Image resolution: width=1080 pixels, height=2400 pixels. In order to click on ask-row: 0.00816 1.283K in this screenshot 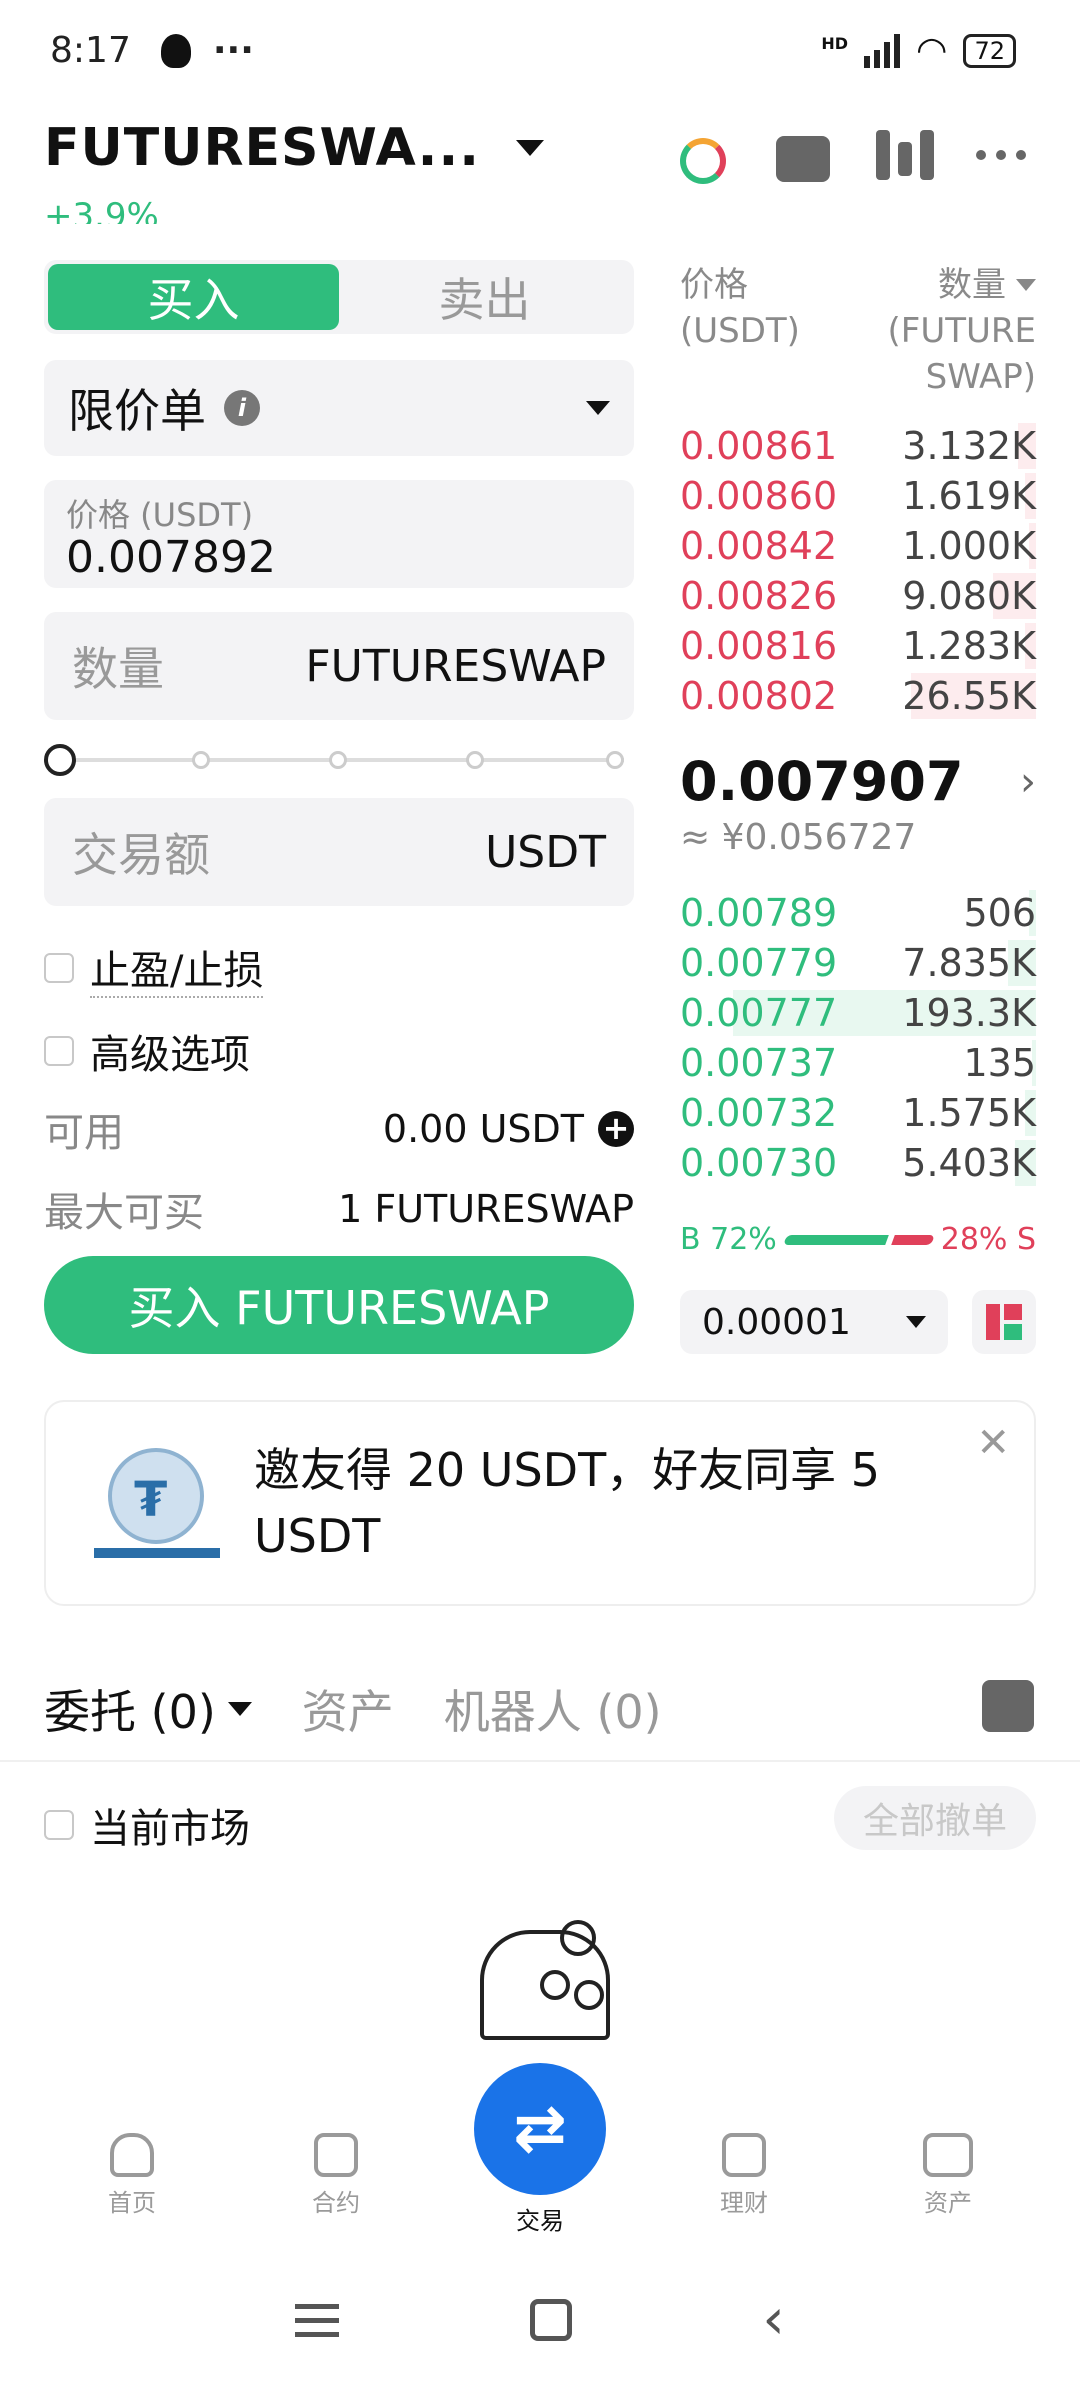, I will do `click(858, 646)`.